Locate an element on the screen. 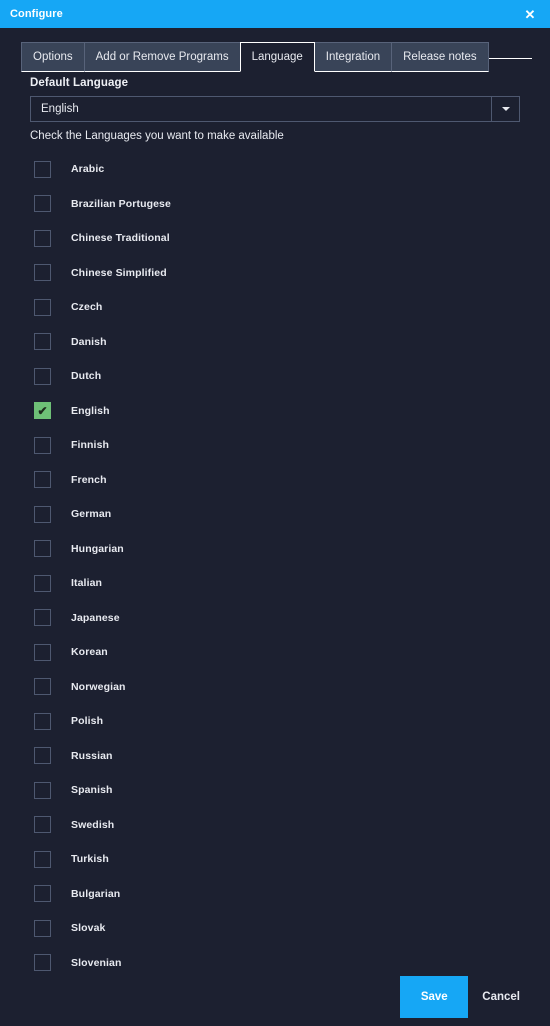  checkbox-french: ✔ is located at coordinates (42, 480).